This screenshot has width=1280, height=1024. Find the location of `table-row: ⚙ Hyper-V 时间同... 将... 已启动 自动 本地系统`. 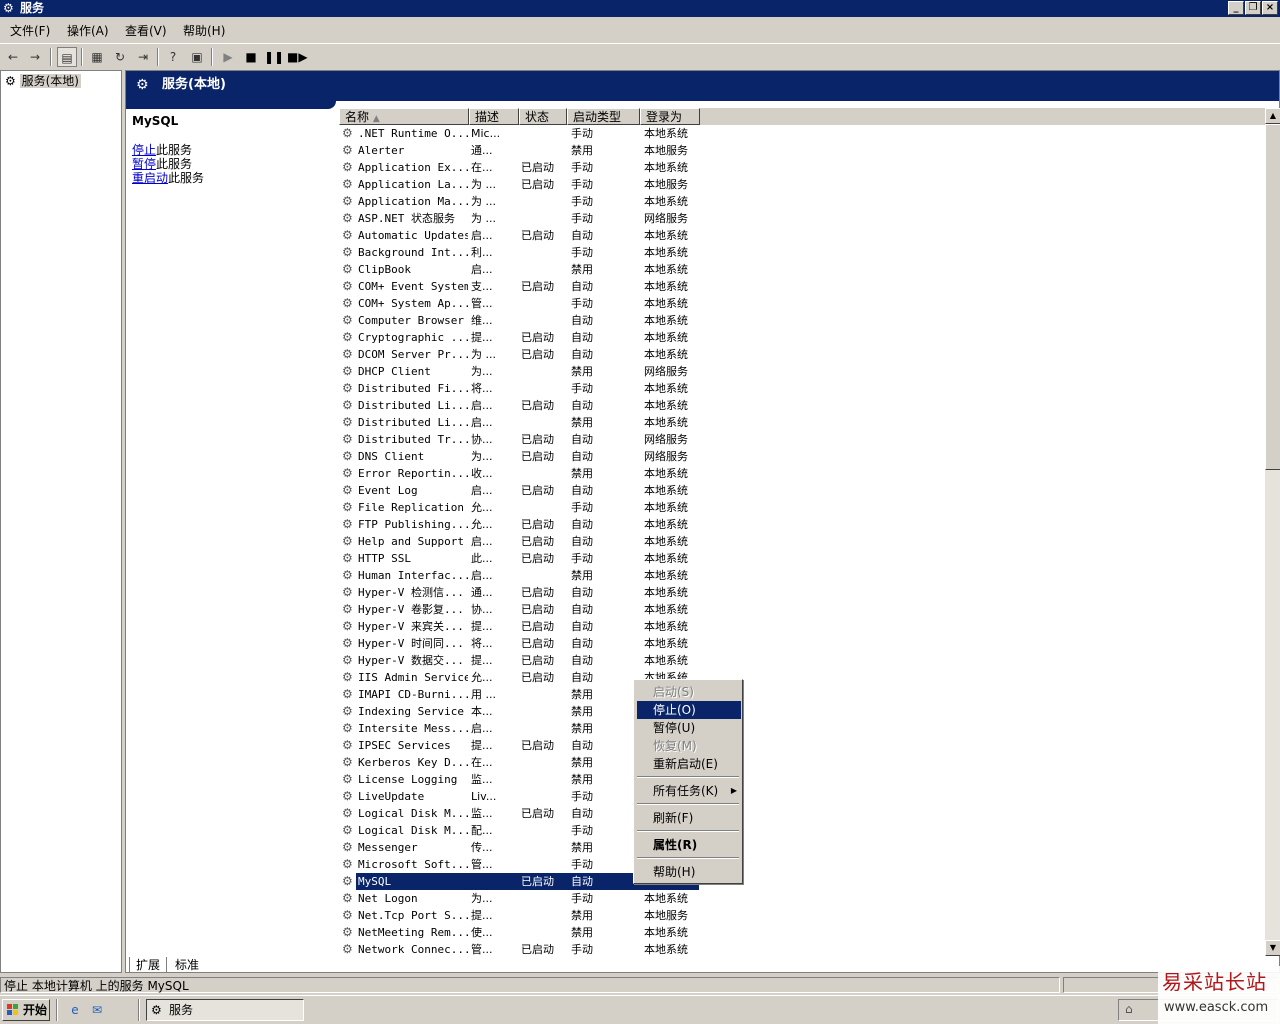

table-row: ⚙ Hyper-V 时间同... 将... 已启动 自动 本地系统 is located at coordinates (802, 643).